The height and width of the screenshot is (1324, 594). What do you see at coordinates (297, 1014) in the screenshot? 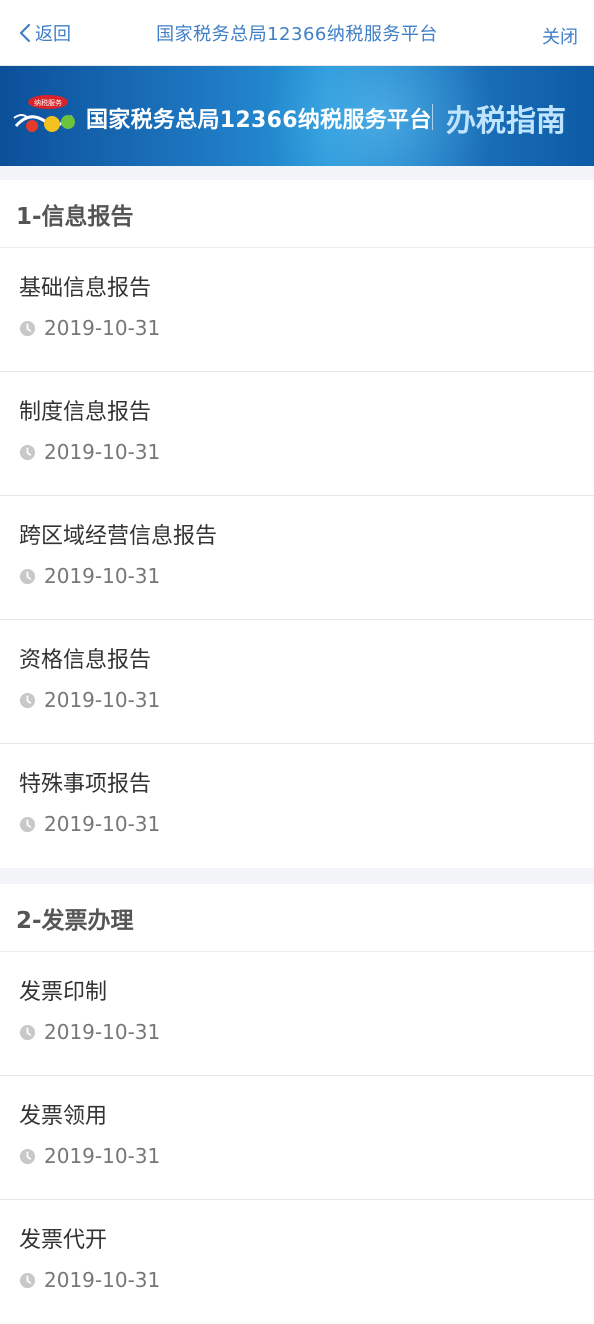
I see `list-item: 发票印制 2019-10-31` at bounding box center [297, 1014].